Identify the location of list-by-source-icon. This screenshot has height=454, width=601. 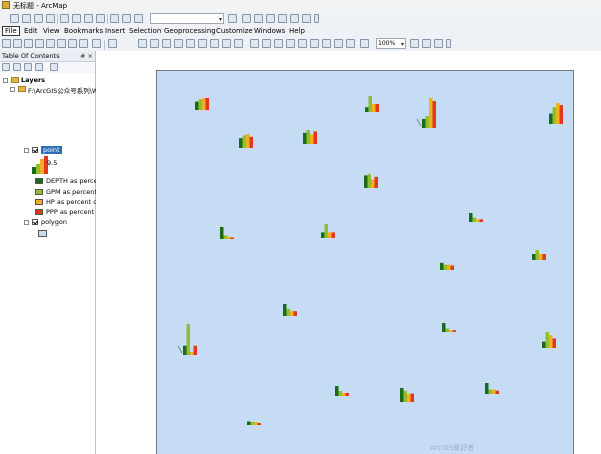
(17, 67).